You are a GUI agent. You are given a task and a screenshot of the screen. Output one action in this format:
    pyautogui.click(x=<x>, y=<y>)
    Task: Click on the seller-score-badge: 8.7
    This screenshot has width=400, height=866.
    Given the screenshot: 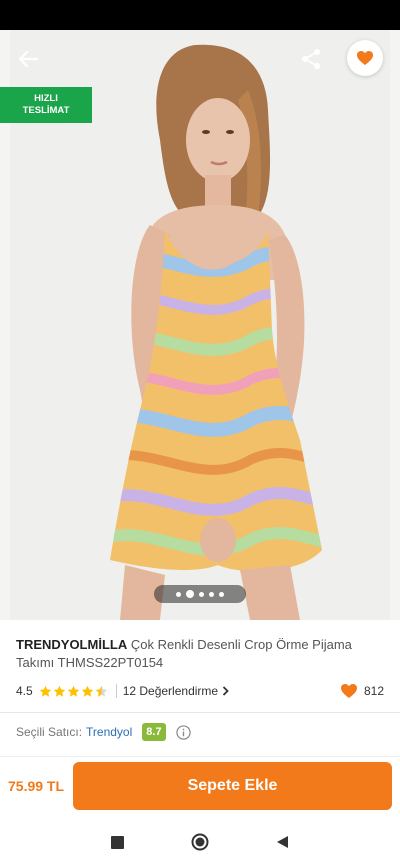 What is the action you would take?
    pyautogui.click(x=154, y=732)
    